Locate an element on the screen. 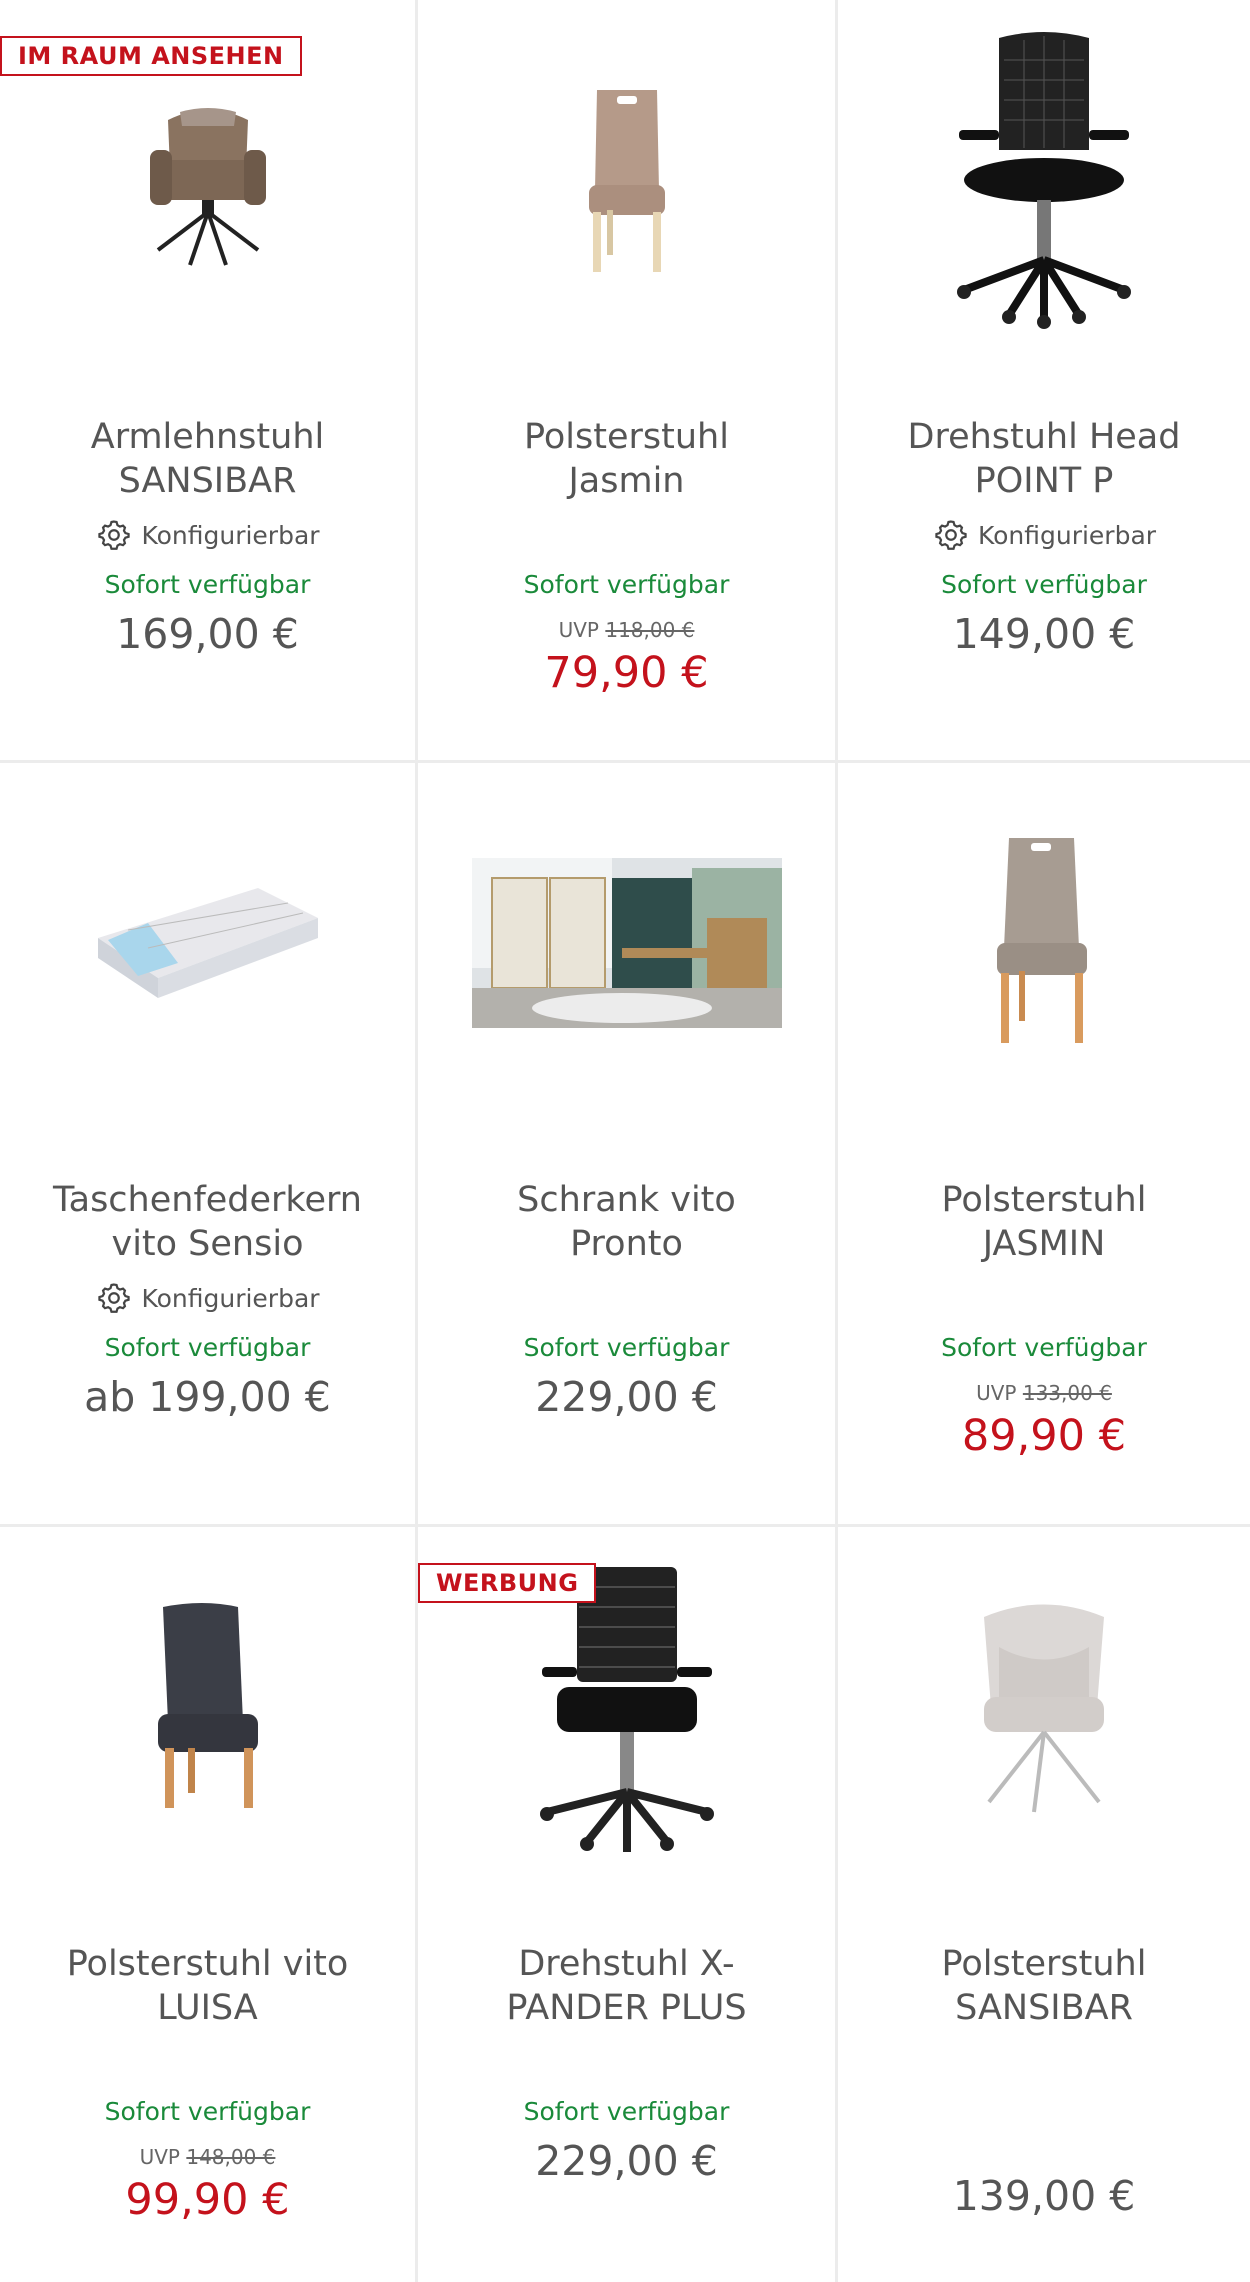 The height and width of the screenshot is (2282, 1250). sale-price: 89,90 € is located at coordinates (1044, 1436).